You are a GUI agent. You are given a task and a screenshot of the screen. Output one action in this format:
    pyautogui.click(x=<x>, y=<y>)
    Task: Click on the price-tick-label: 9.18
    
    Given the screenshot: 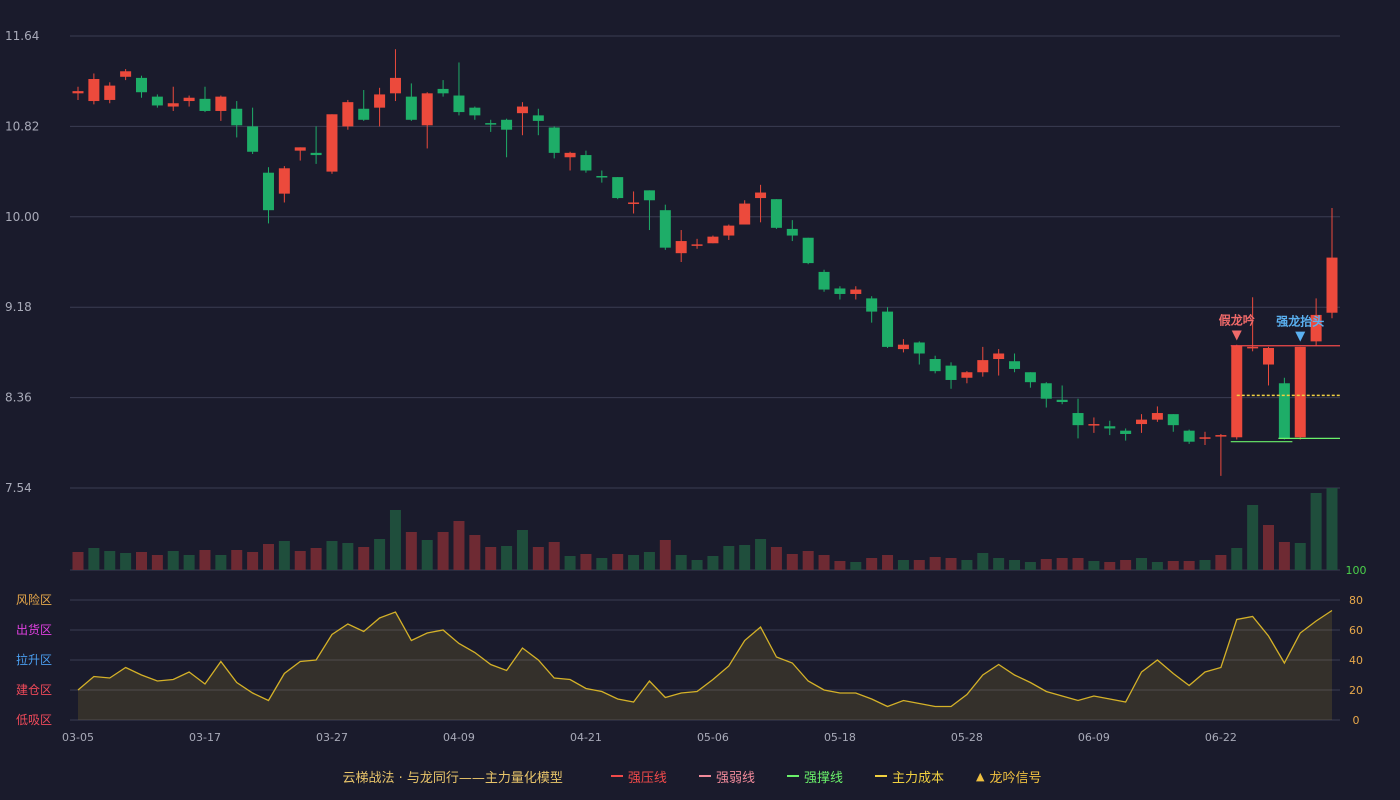 What is the action you would take?
    pyautogui.click(x=18, y=307)
    